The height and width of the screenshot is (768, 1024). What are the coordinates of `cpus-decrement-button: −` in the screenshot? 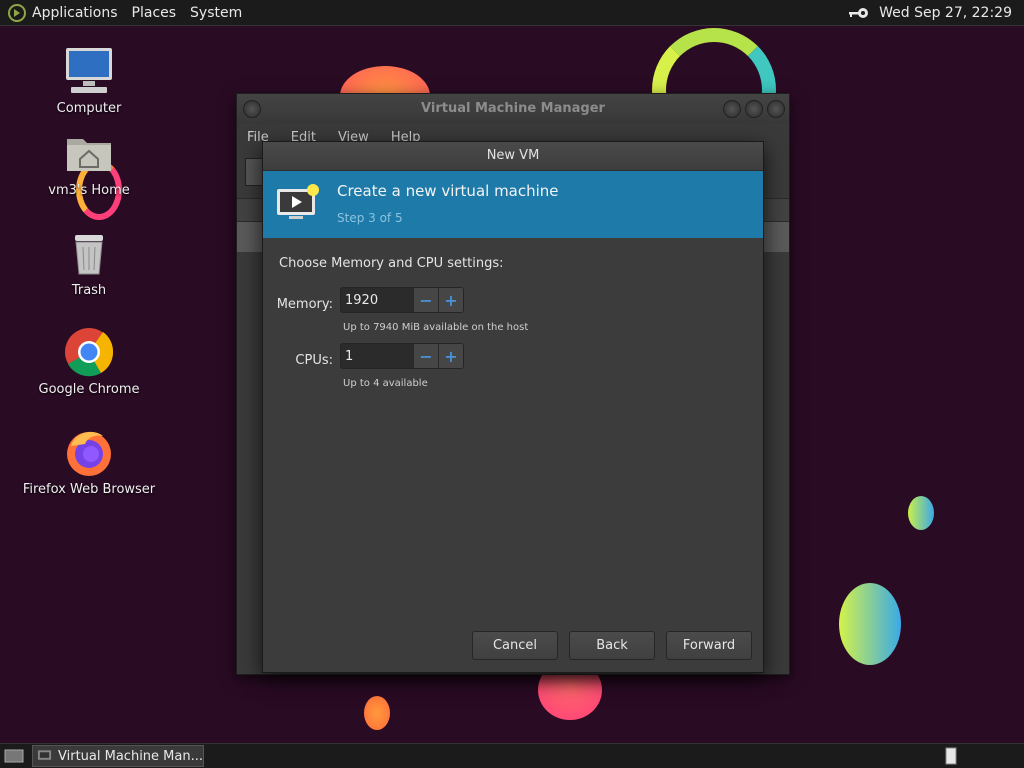 It's located at (425, 356).